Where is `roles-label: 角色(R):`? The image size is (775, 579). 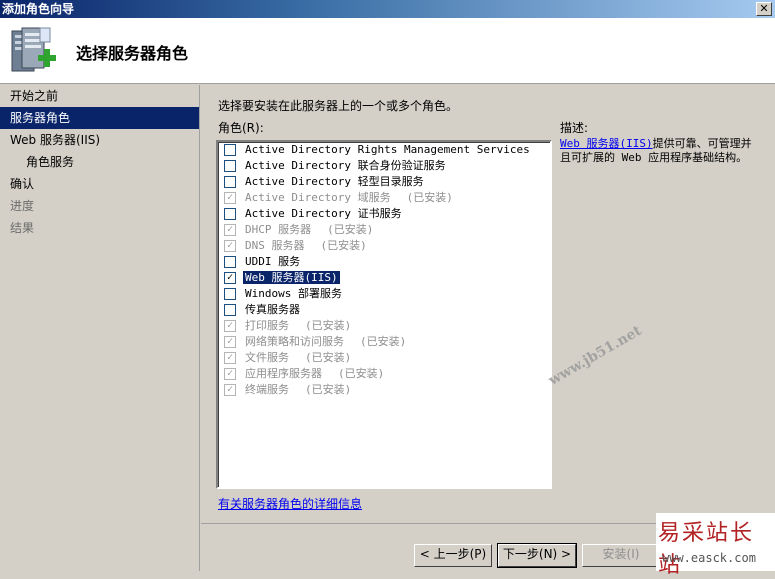
roles-label: 角色(R): is located at coordinates (241, 128).